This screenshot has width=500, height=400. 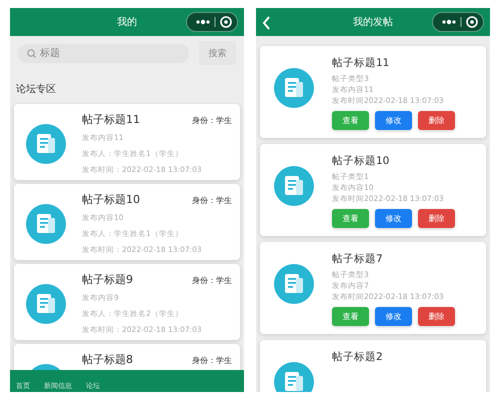 What do you see at coordinates (31, 53) in the screenshot?
I see `search-icon` at bounding box center [31, 53].